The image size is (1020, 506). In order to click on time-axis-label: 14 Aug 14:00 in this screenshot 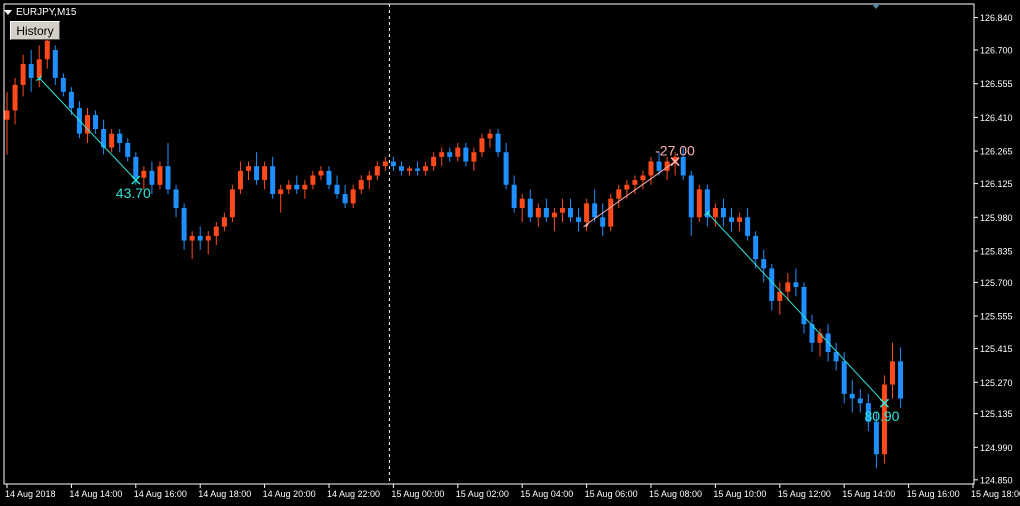, I will do `click(95, 494)`.